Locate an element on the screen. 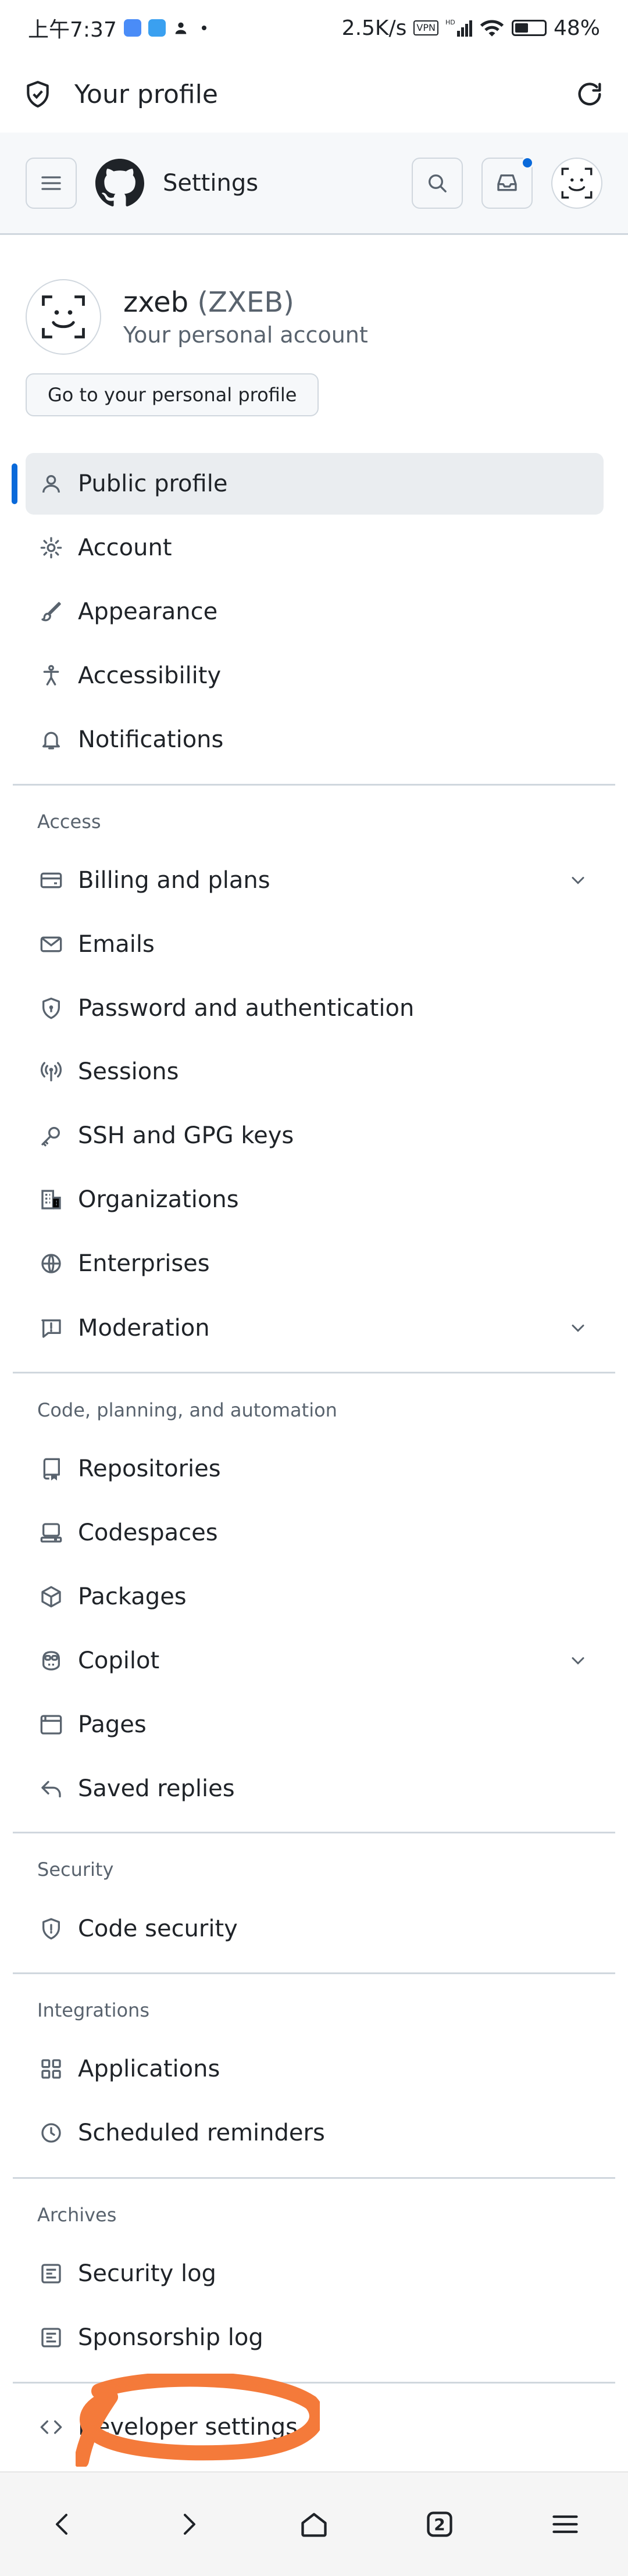  nav-label: Code security is located at coordinates (158, 1929).